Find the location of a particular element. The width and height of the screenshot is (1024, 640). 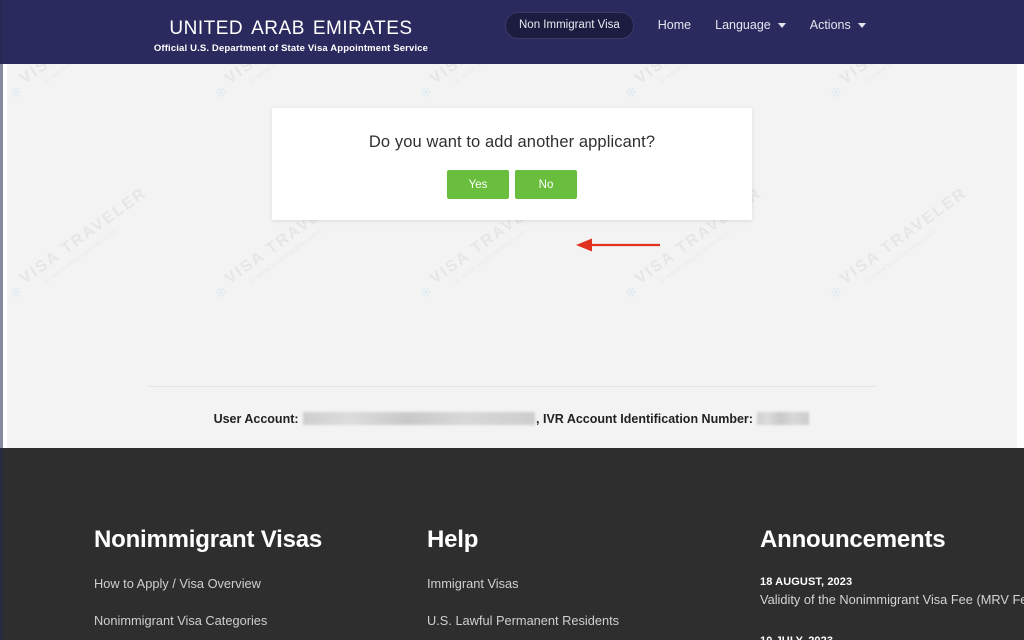

user-account-value-redacted is located at coordinates (419, 419).